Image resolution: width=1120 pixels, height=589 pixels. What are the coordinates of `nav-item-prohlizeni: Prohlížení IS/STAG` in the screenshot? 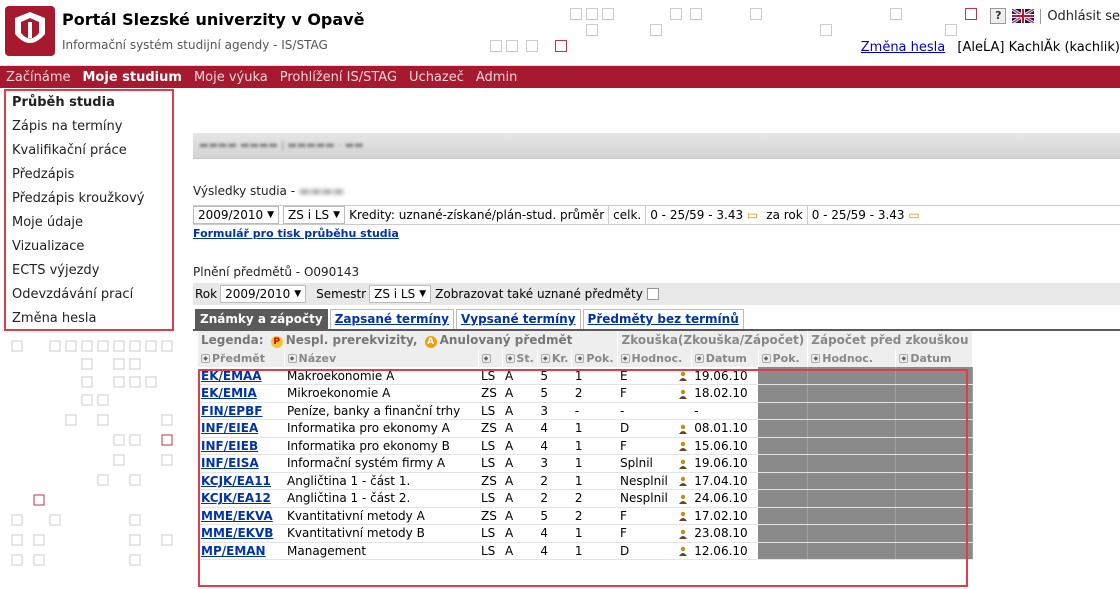 It's located at (338, 77).